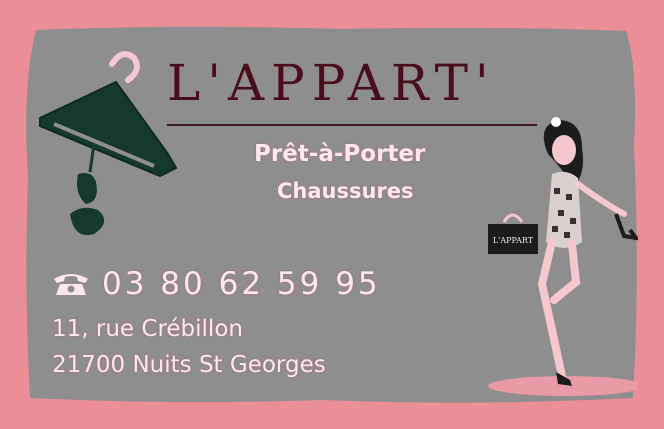  I want to click on bag-handle, so click(513, 218).